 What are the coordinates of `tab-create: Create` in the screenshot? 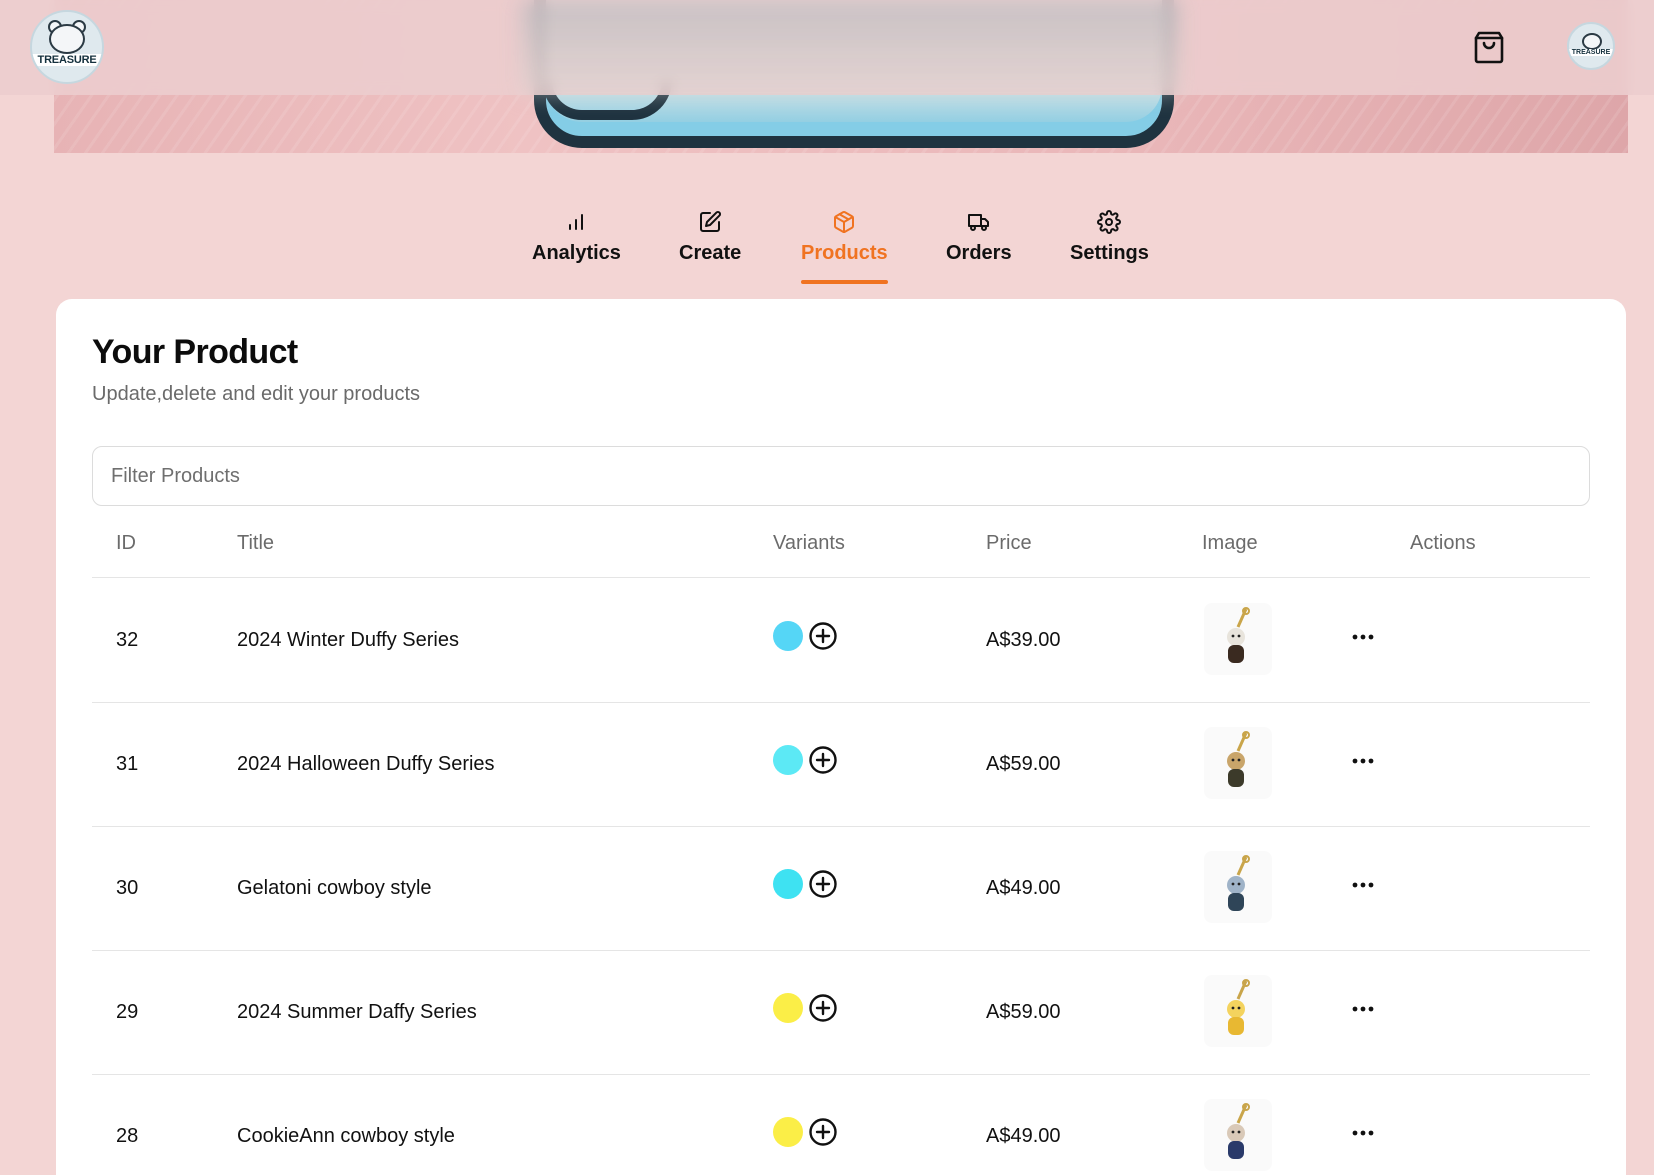 It's located at (710, 246).